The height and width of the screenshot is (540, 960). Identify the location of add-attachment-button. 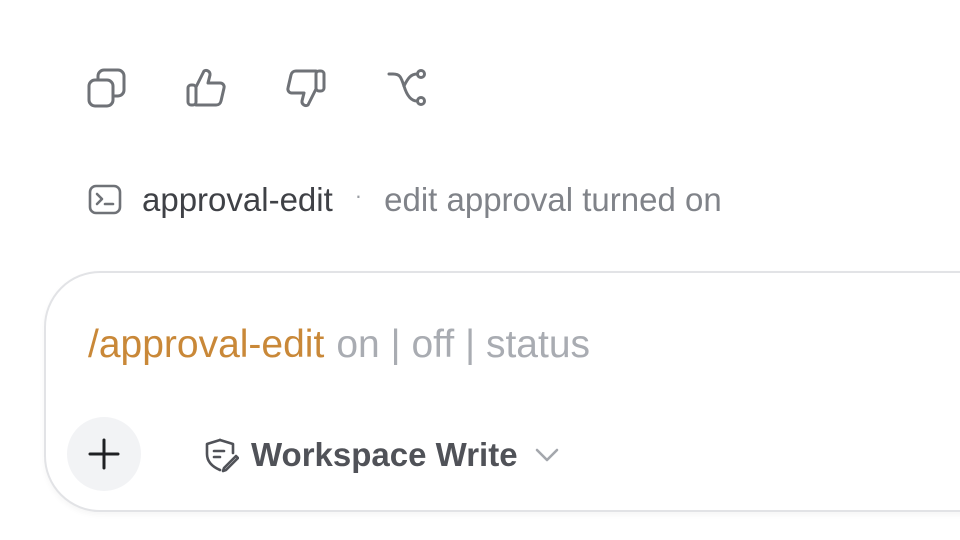
(104, 454).